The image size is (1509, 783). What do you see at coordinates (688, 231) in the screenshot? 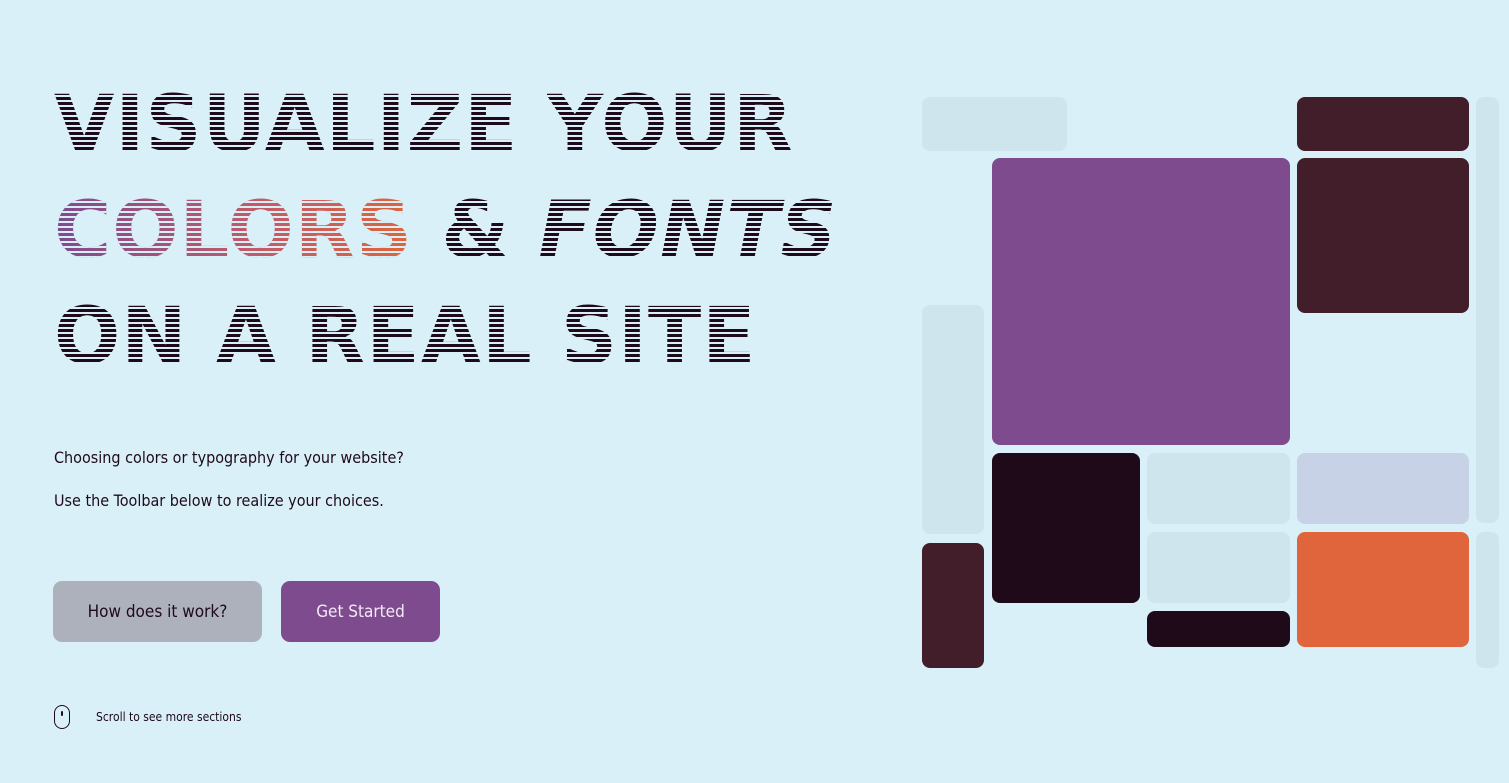
I see `headline-word-fonts: Fonts` at bounding box center [688, 231].